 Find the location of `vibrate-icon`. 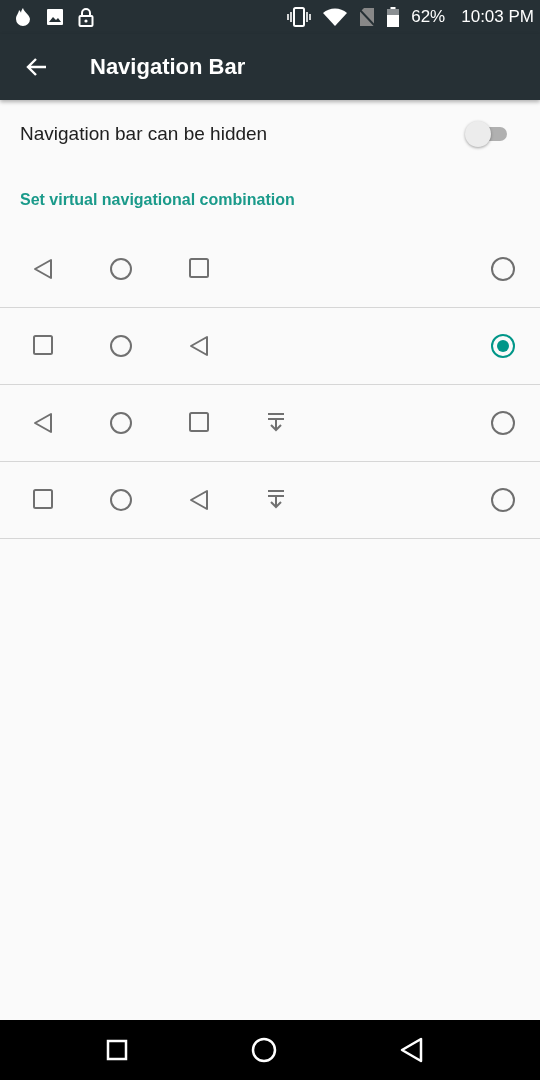

vibrate-icon is located at coordinates (299, 17).